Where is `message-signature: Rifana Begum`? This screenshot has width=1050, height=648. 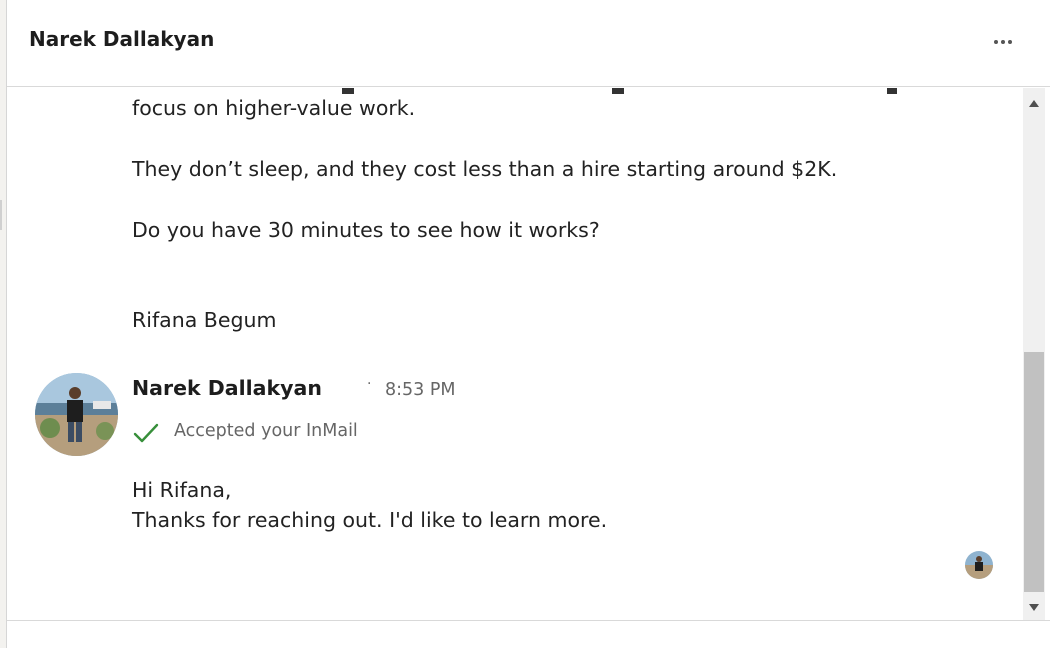 message-signature: Rifana Begum is located at coordinates (204, 320).